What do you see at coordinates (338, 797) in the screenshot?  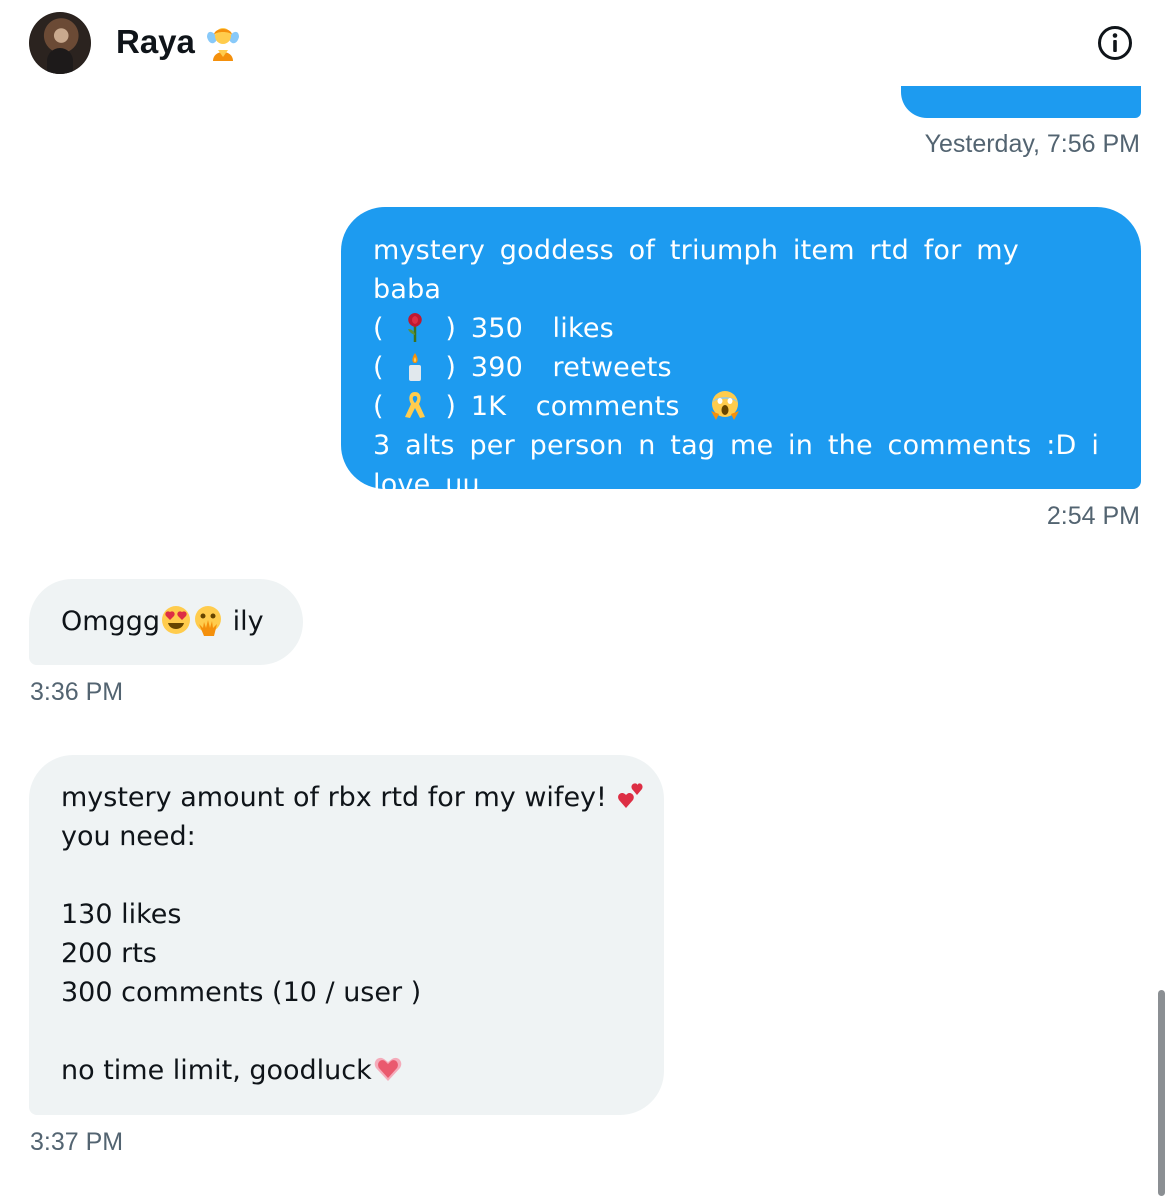 I see `message-line: mystery amount of rbx rtd for my wifey!` at bounding box center [338, 797].